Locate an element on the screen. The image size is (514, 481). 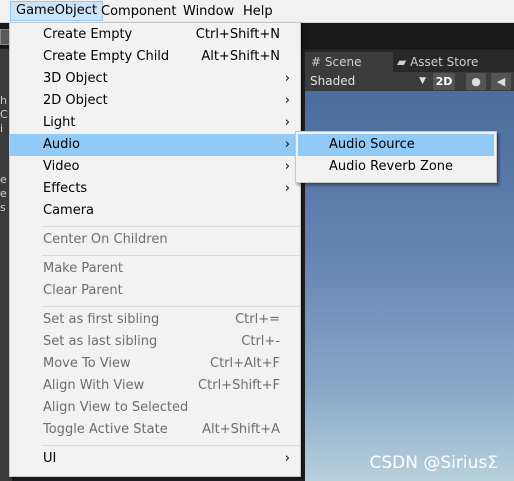
tab-scene-label: Scene is located at coordinates (343, 62).